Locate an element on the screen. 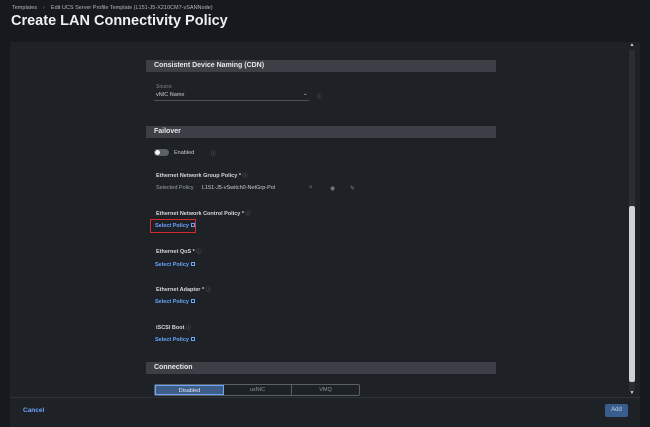  scroll-down-icon: ▼ is located at coordinates (632, 393).